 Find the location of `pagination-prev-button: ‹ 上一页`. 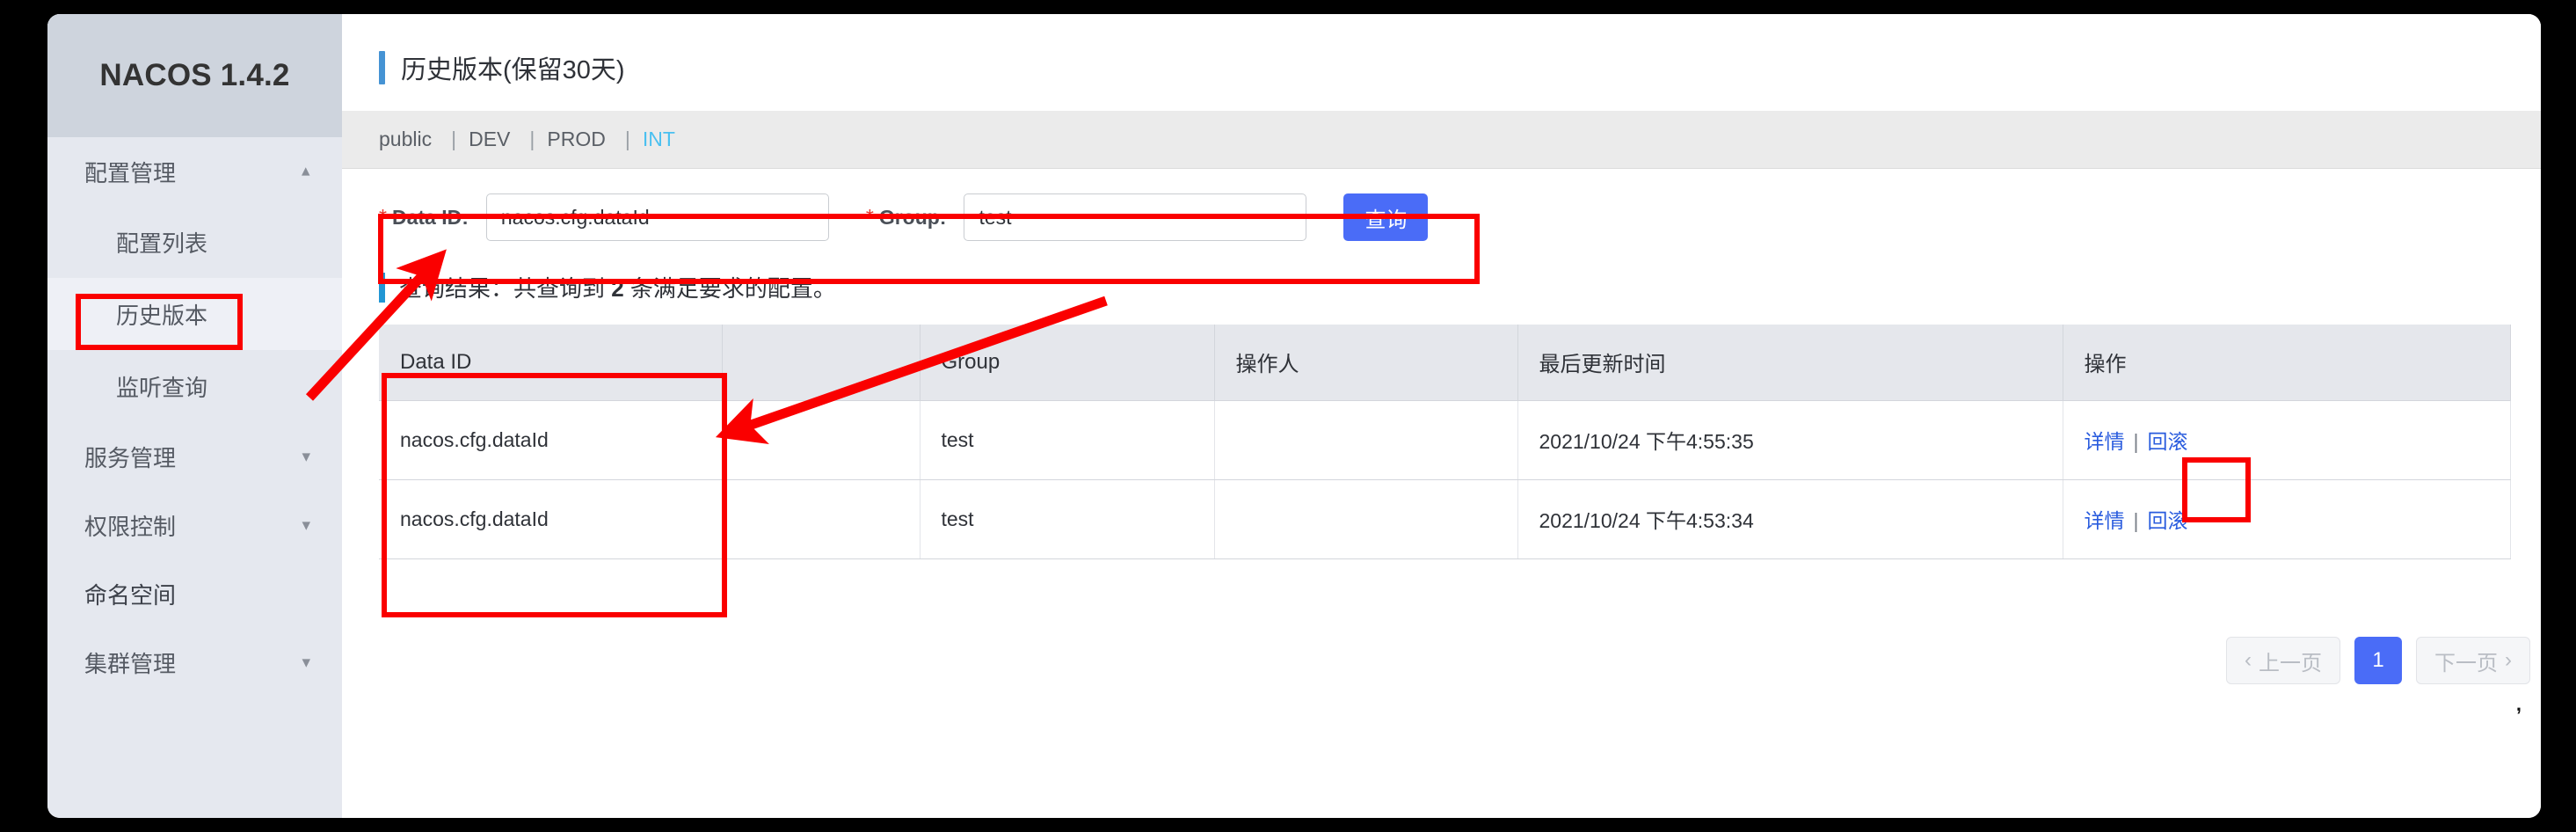

pagination-prev-button: ‹ 上一页 is located at coordinates (2283, 661).